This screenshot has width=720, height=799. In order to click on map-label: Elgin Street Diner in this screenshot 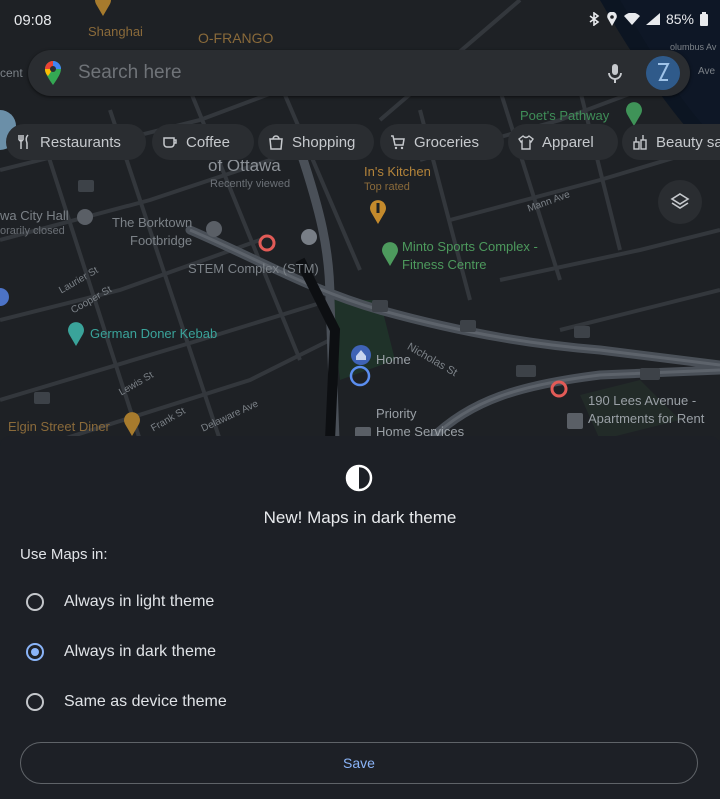, I will do `click(59, 426)`.